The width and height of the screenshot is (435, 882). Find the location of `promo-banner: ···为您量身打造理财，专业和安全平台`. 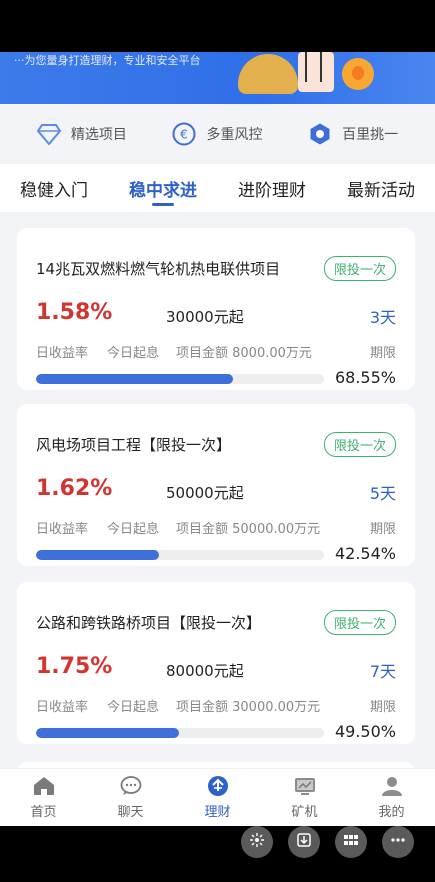

promo-banner: ···为您量身打造理财，专业和安全平台 is located at coordinates (217, 78).